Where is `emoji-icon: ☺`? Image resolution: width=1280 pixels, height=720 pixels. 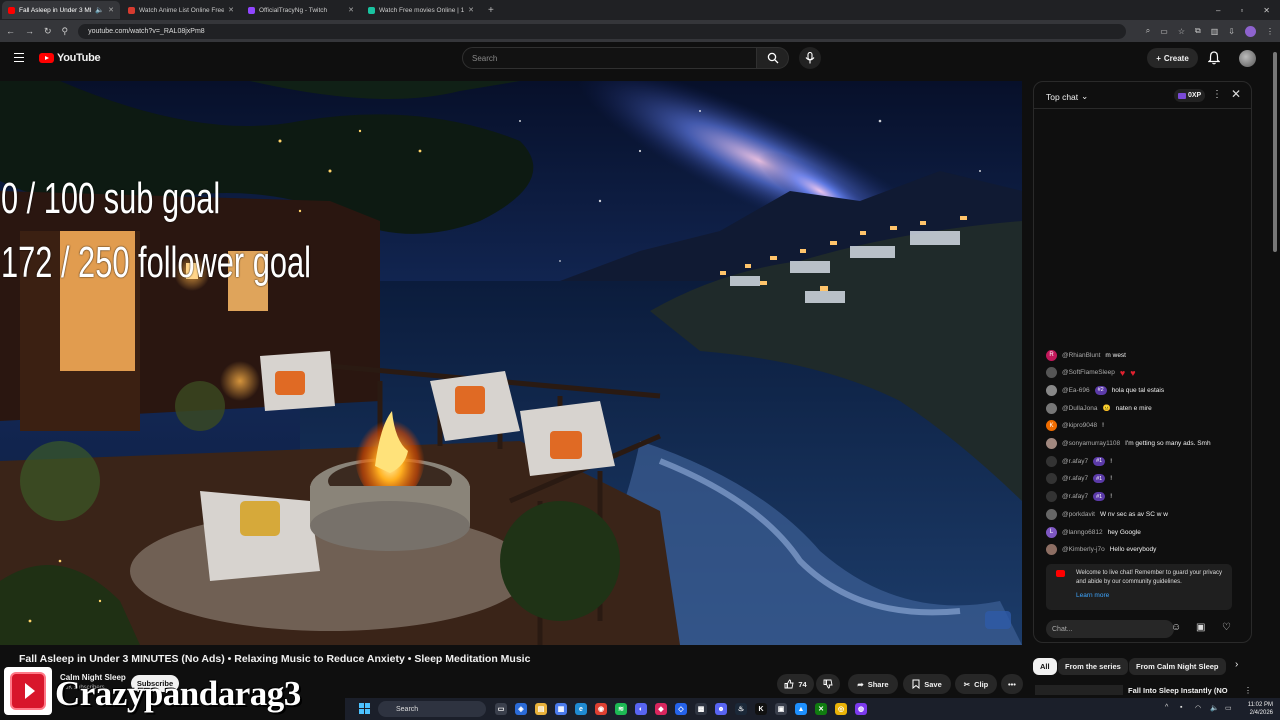 emoji-icon: ☺ is located at coordinates (1176, 627).